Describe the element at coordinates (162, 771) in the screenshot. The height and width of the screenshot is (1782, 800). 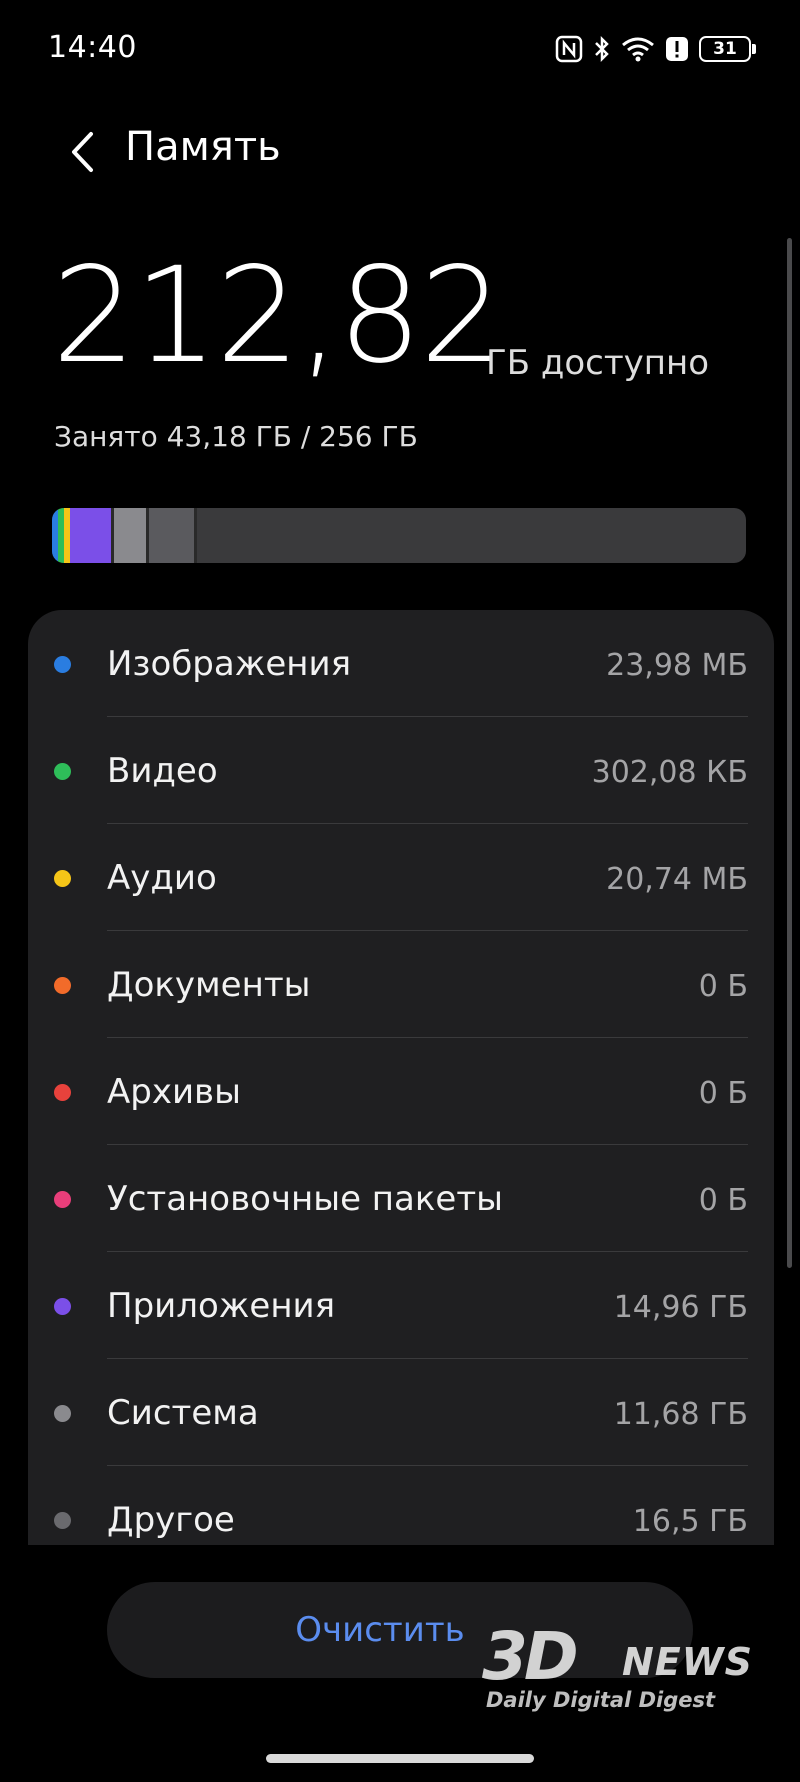
I see `category-label: Видео` at that location.